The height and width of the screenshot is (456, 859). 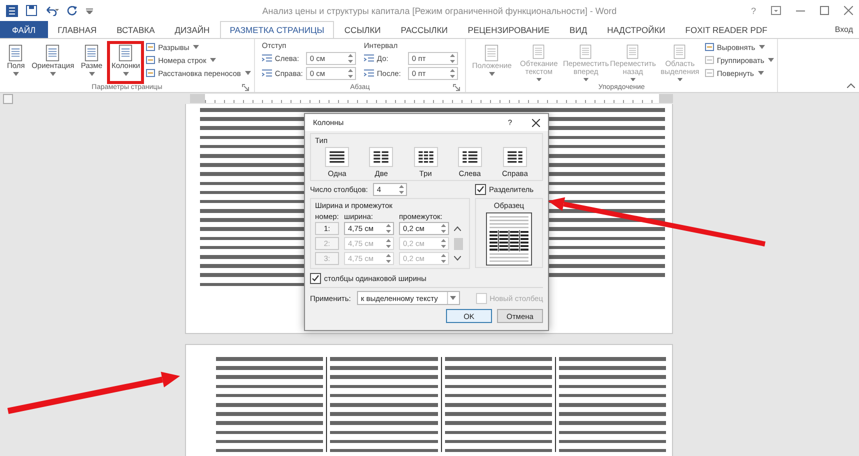 What do you see at coordinates (457, 258) in the screenshot?
I see `scroll-down-icon` at bounding box center [457, 258].